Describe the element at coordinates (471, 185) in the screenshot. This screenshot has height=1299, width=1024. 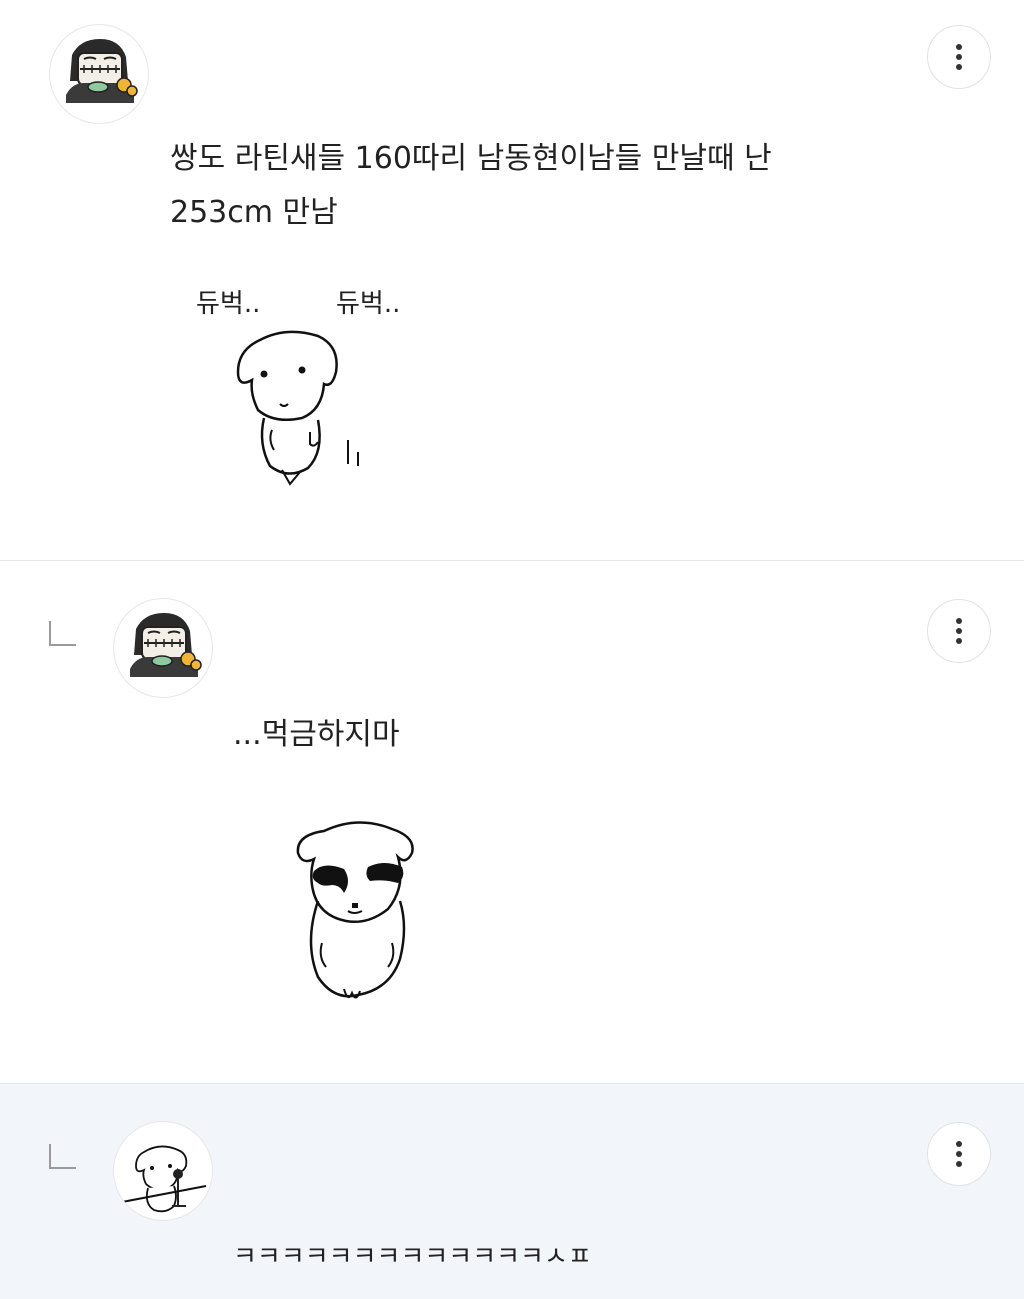
I see `comment-text: 쌍도 라틴새들 160따리 남동현이남들 만날때 난 253cm 만남` at that location.